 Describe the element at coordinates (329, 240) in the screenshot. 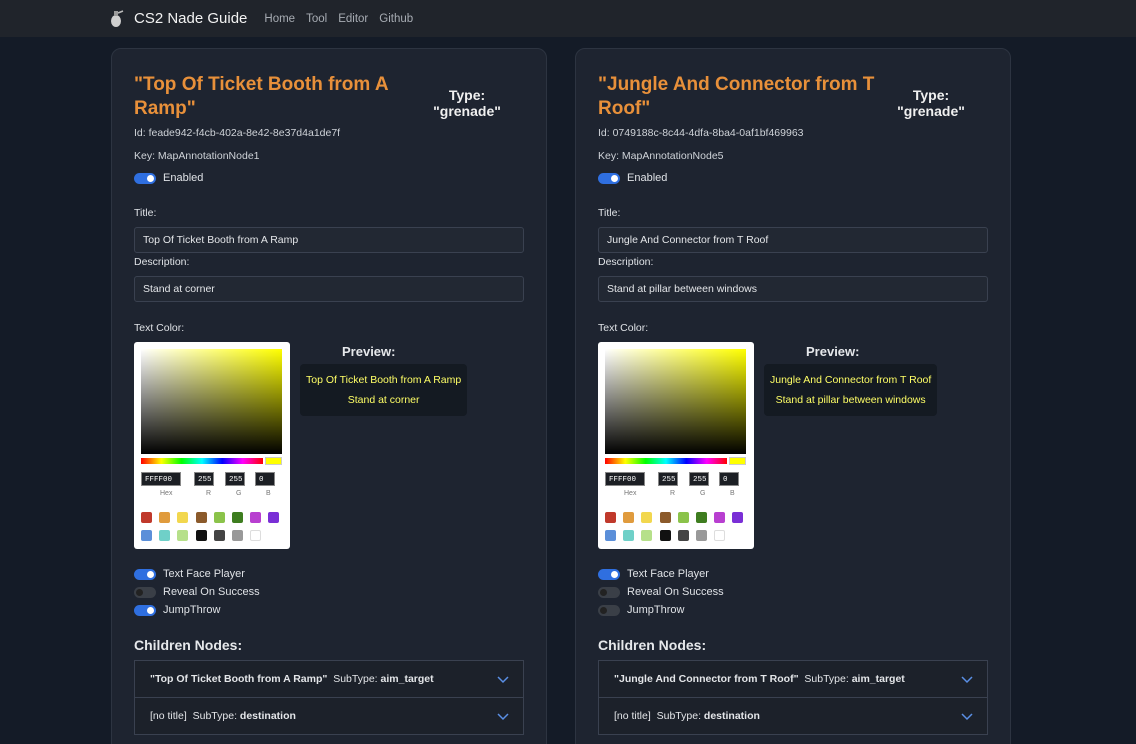

I see `title-input: Top Of Ticket Booth from A Ramp` at that location.